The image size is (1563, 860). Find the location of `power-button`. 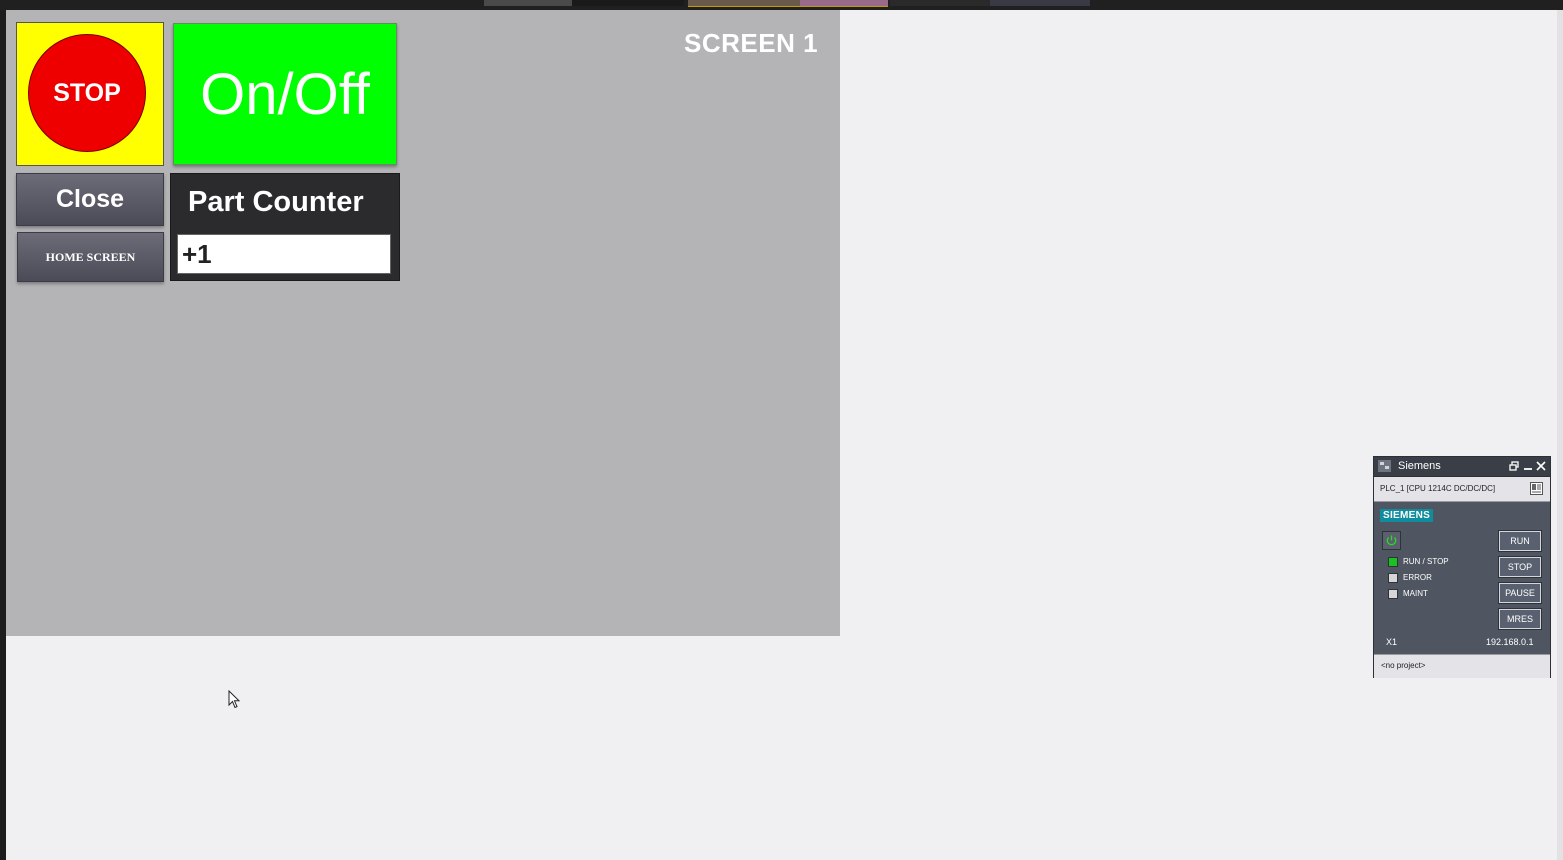

power-button is located at coordinates (1391, 540).